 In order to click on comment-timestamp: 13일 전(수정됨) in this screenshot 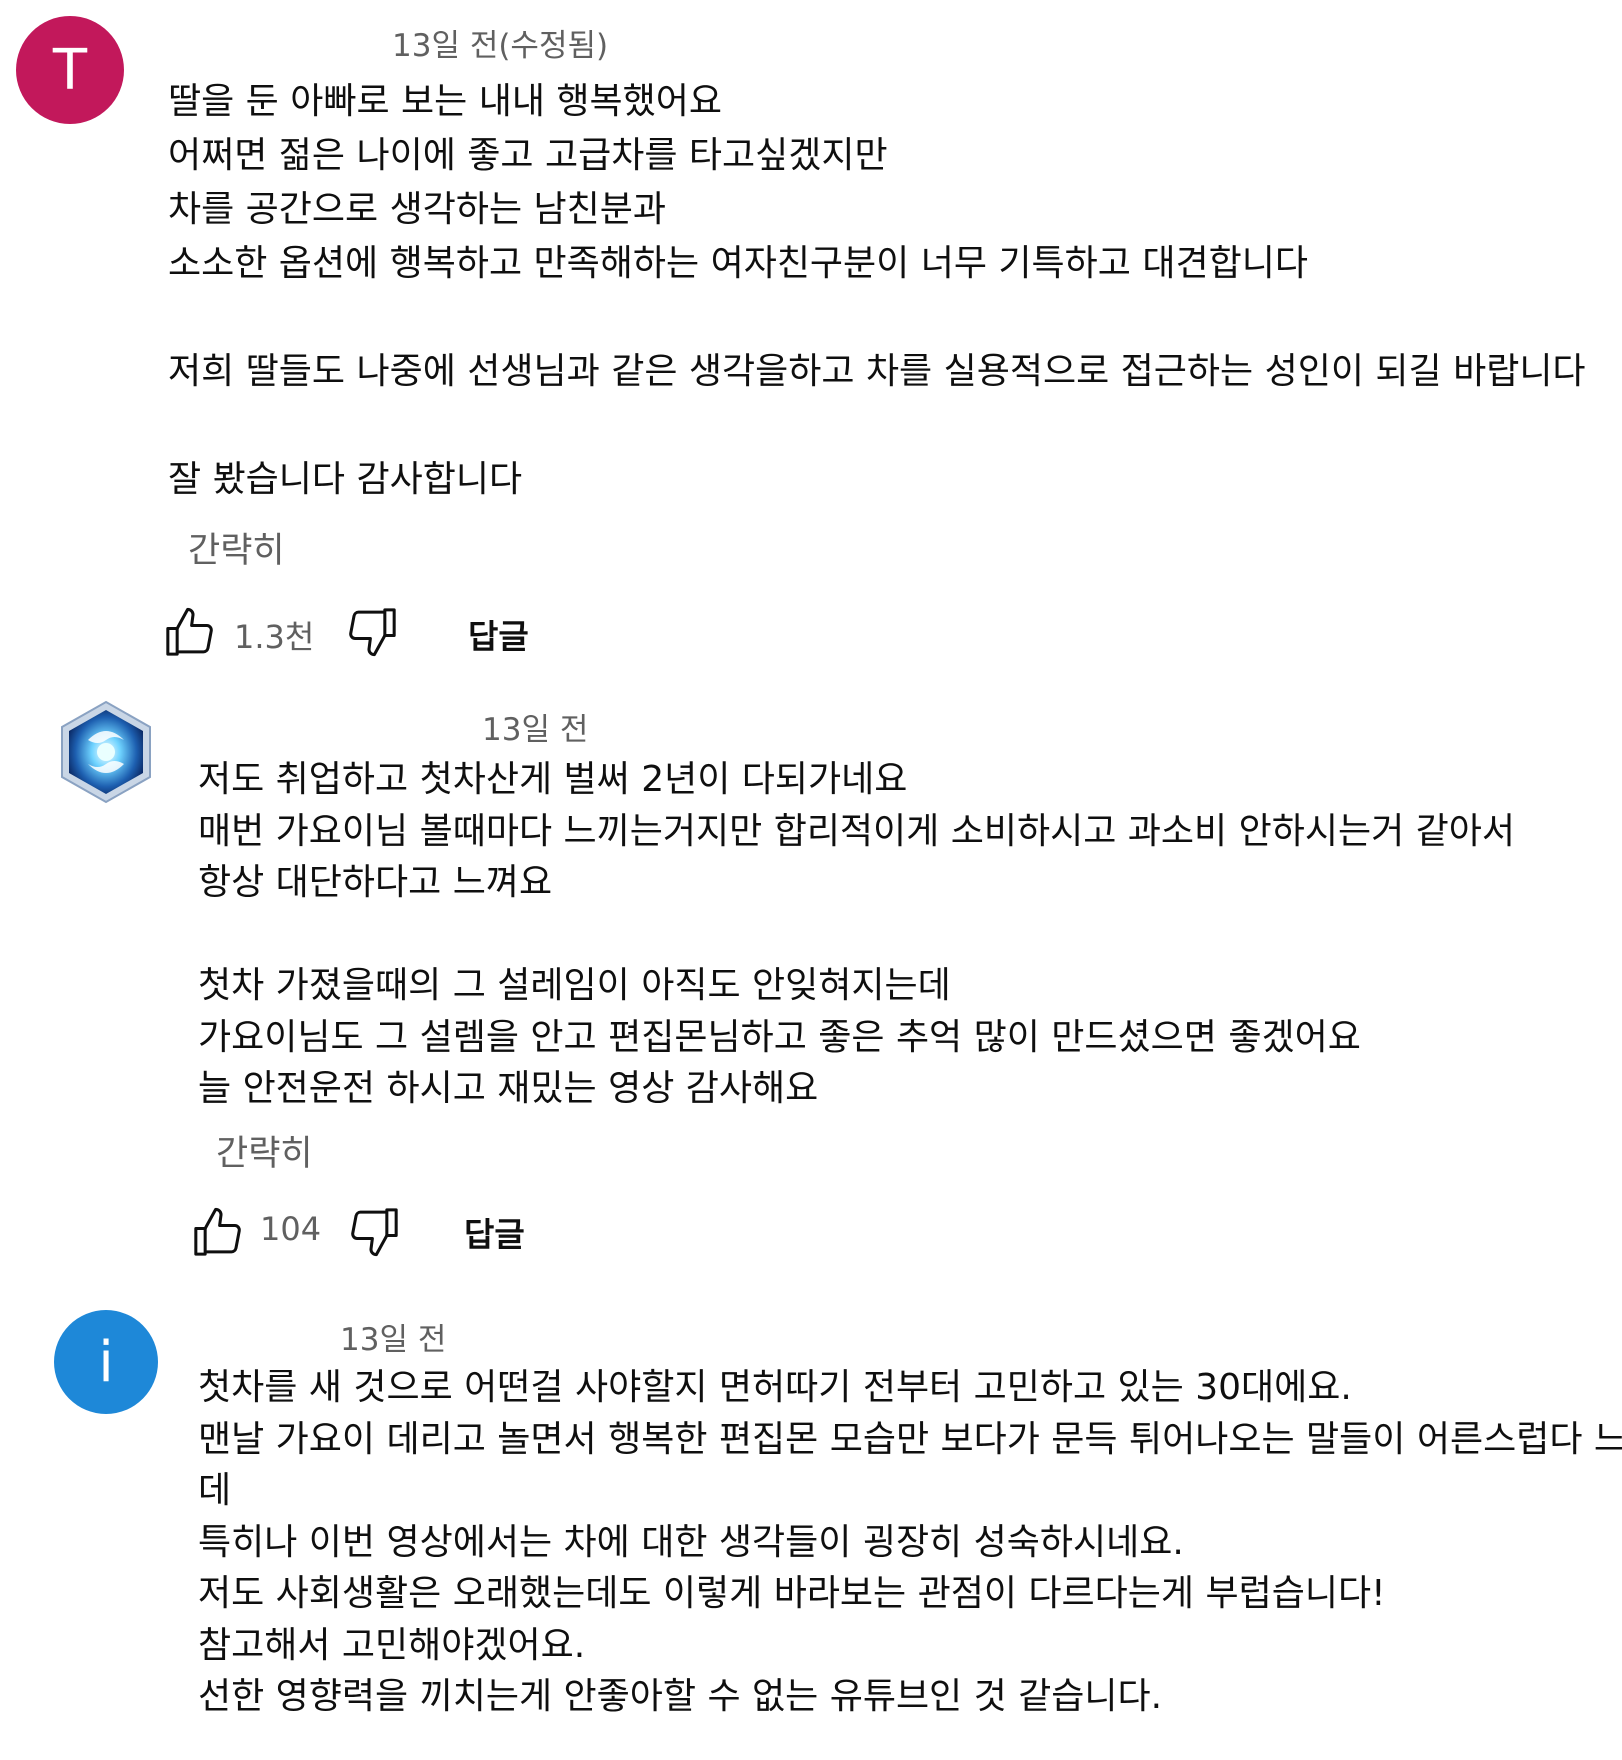, I will do `click(500, 42)`.